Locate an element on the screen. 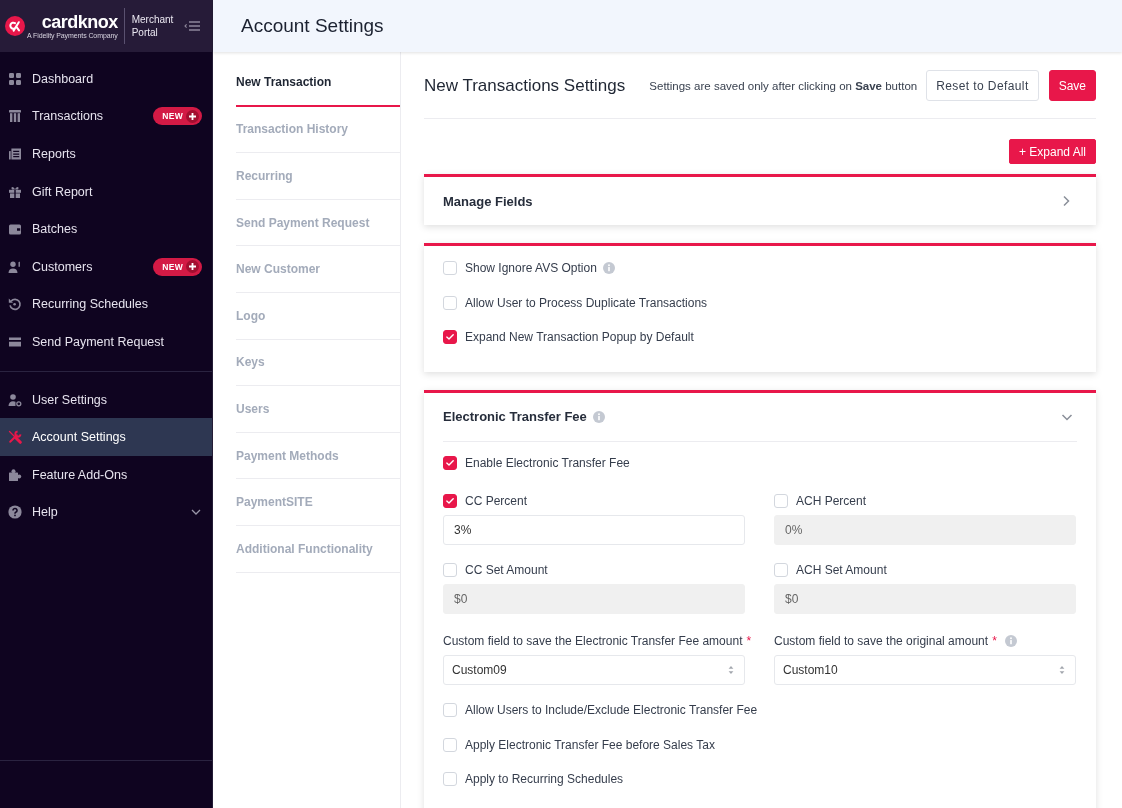 The image size is (1122, 808). user-gear-icon is located at coordinates (15, 399).